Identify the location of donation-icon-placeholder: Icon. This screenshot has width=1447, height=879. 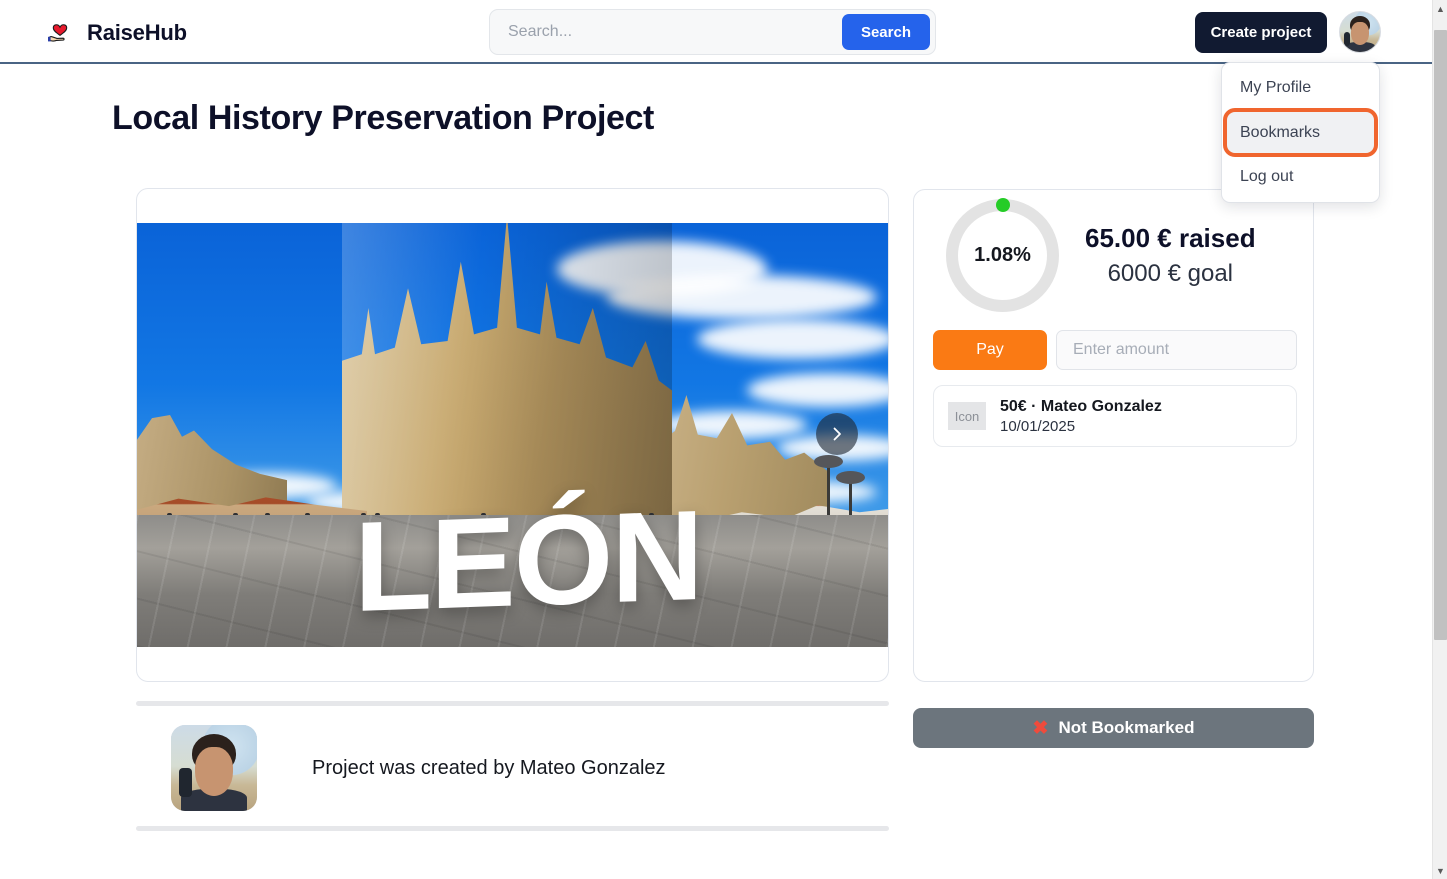
(967, 416).